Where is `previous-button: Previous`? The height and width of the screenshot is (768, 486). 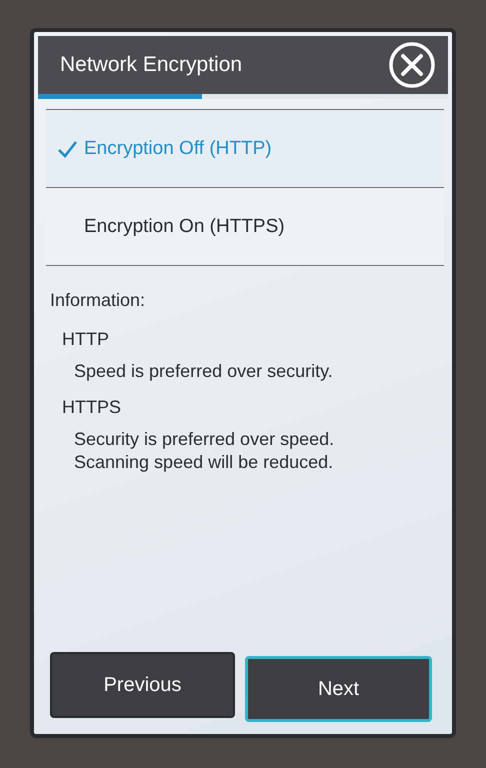
previous-button: Previous is located at coordinates (142, 685).